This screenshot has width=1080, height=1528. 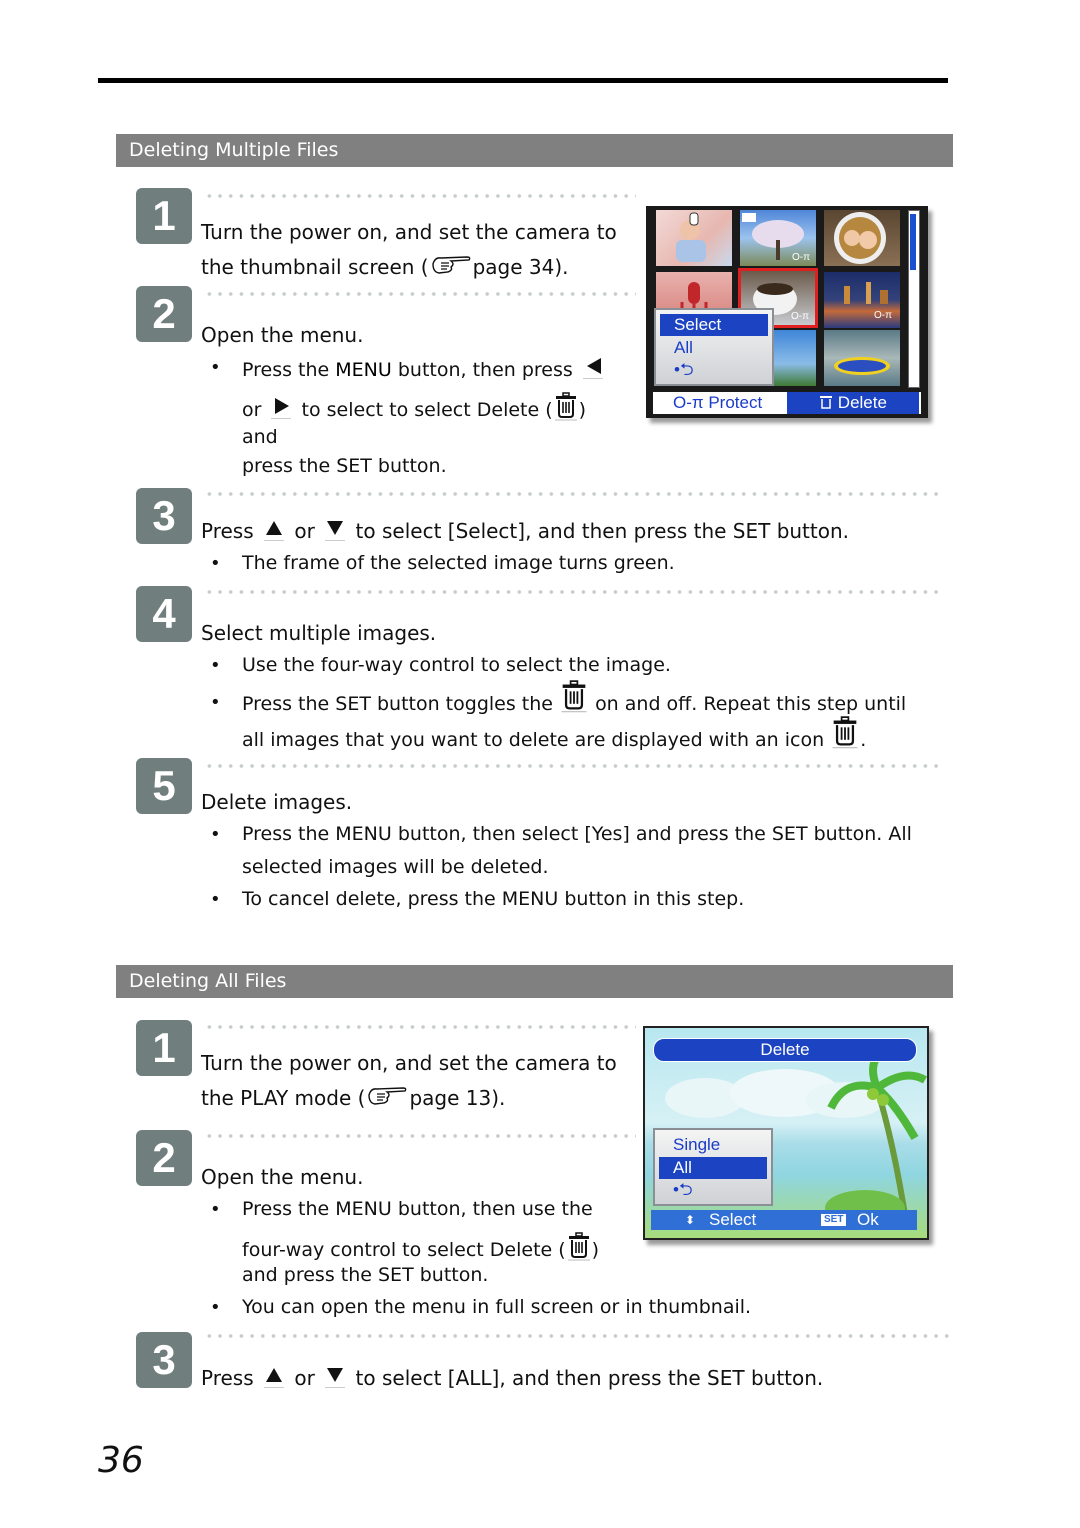 What do you see at coordinates (713, 1145) in the screenshot?
I see `menu-item-single: Single` at bounding box center [713, 1145].